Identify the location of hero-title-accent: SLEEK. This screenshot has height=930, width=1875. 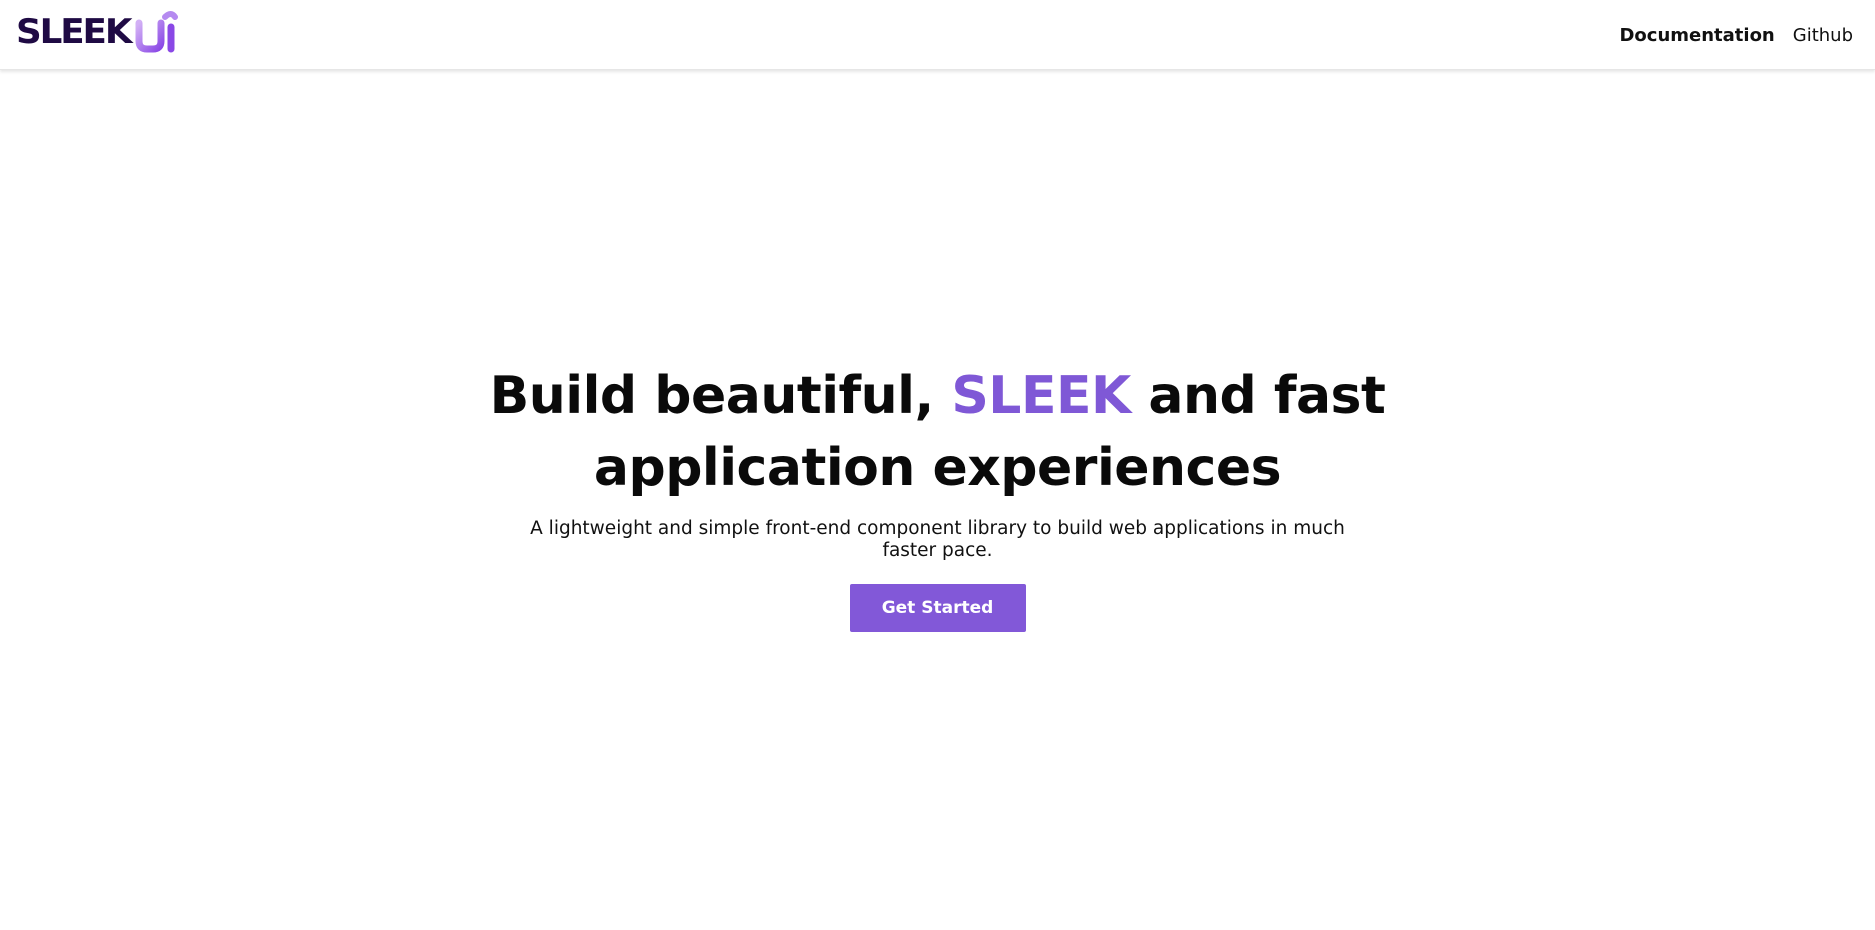
(1041, 396).